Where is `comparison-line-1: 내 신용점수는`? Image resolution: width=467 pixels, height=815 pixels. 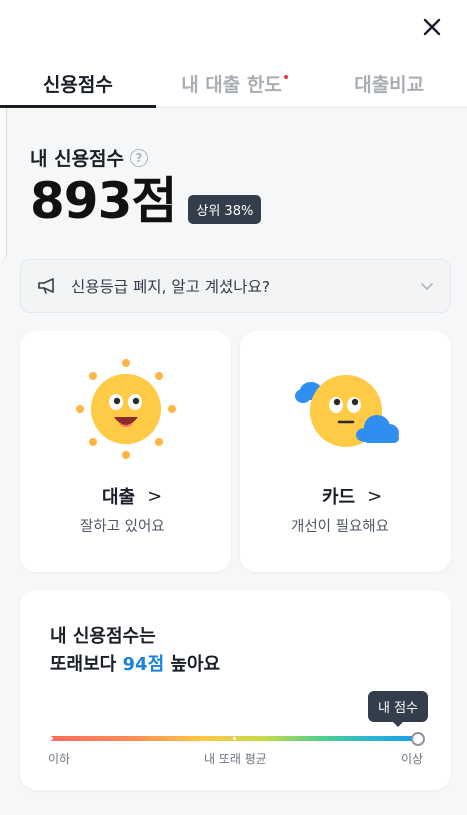
comparison-line-1: 내 신용점수는 is located at coordinates (103, 636).